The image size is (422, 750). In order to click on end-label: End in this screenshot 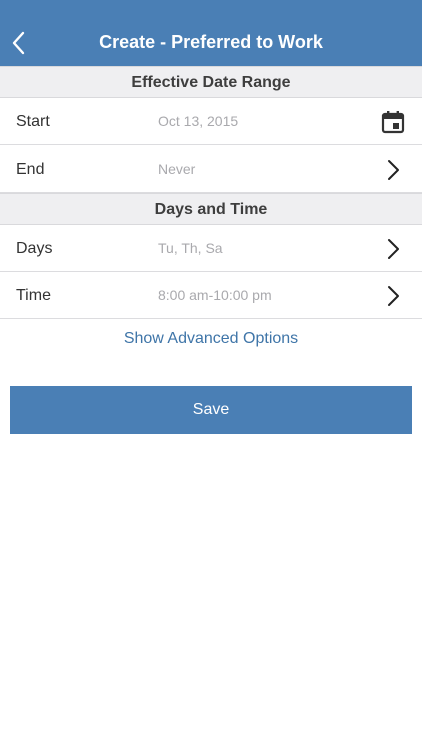, I will do `click(30, 169)`.